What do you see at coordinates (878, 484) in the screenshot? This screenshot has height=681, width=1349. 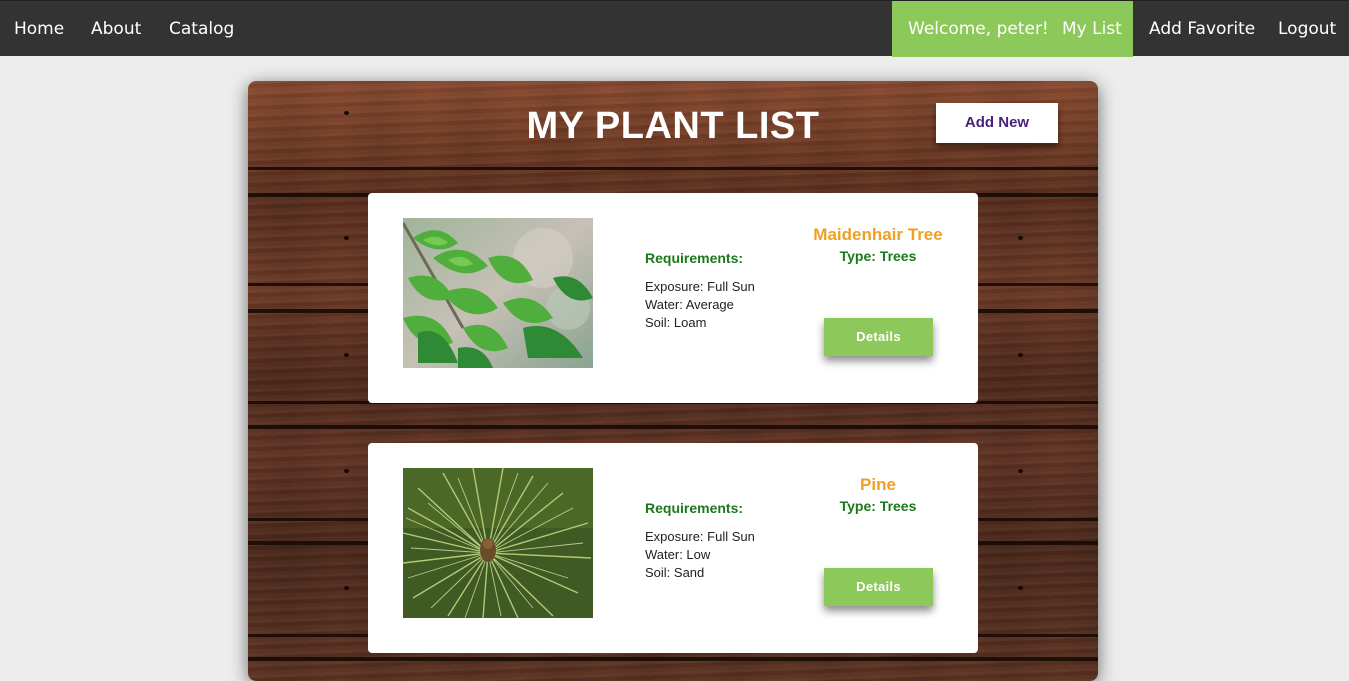 I see `plant-name: Pine` at bounding box center [878, 484].